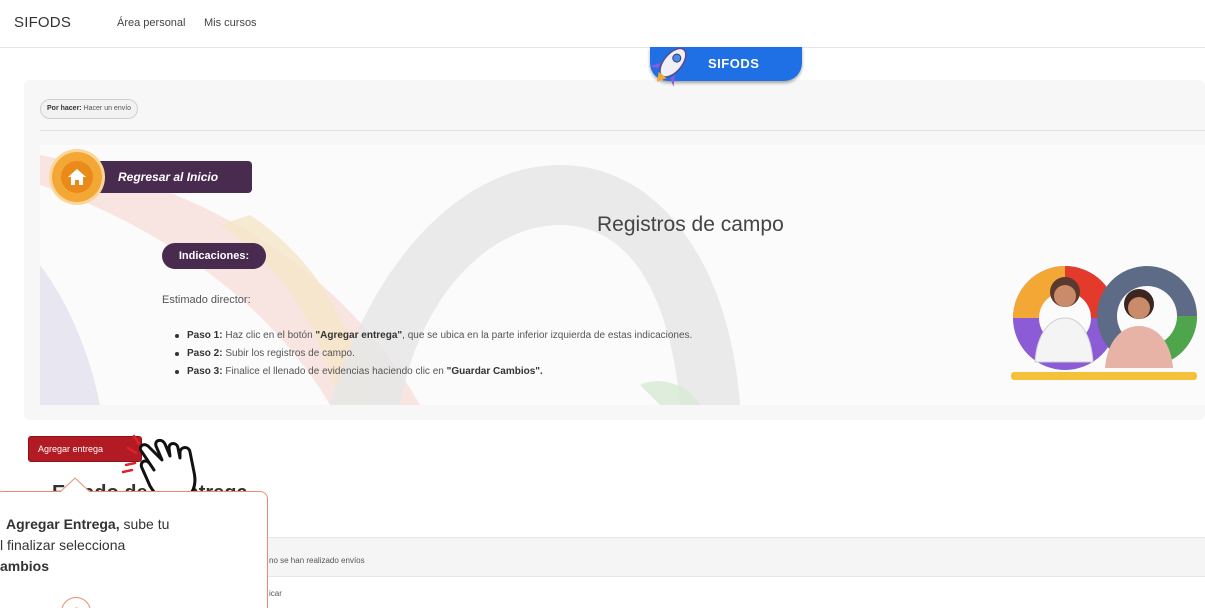 Image resolution: width=1205 pixels, height=608 pixels. I want to click on last-modified-value: icar, so click(275, 593).